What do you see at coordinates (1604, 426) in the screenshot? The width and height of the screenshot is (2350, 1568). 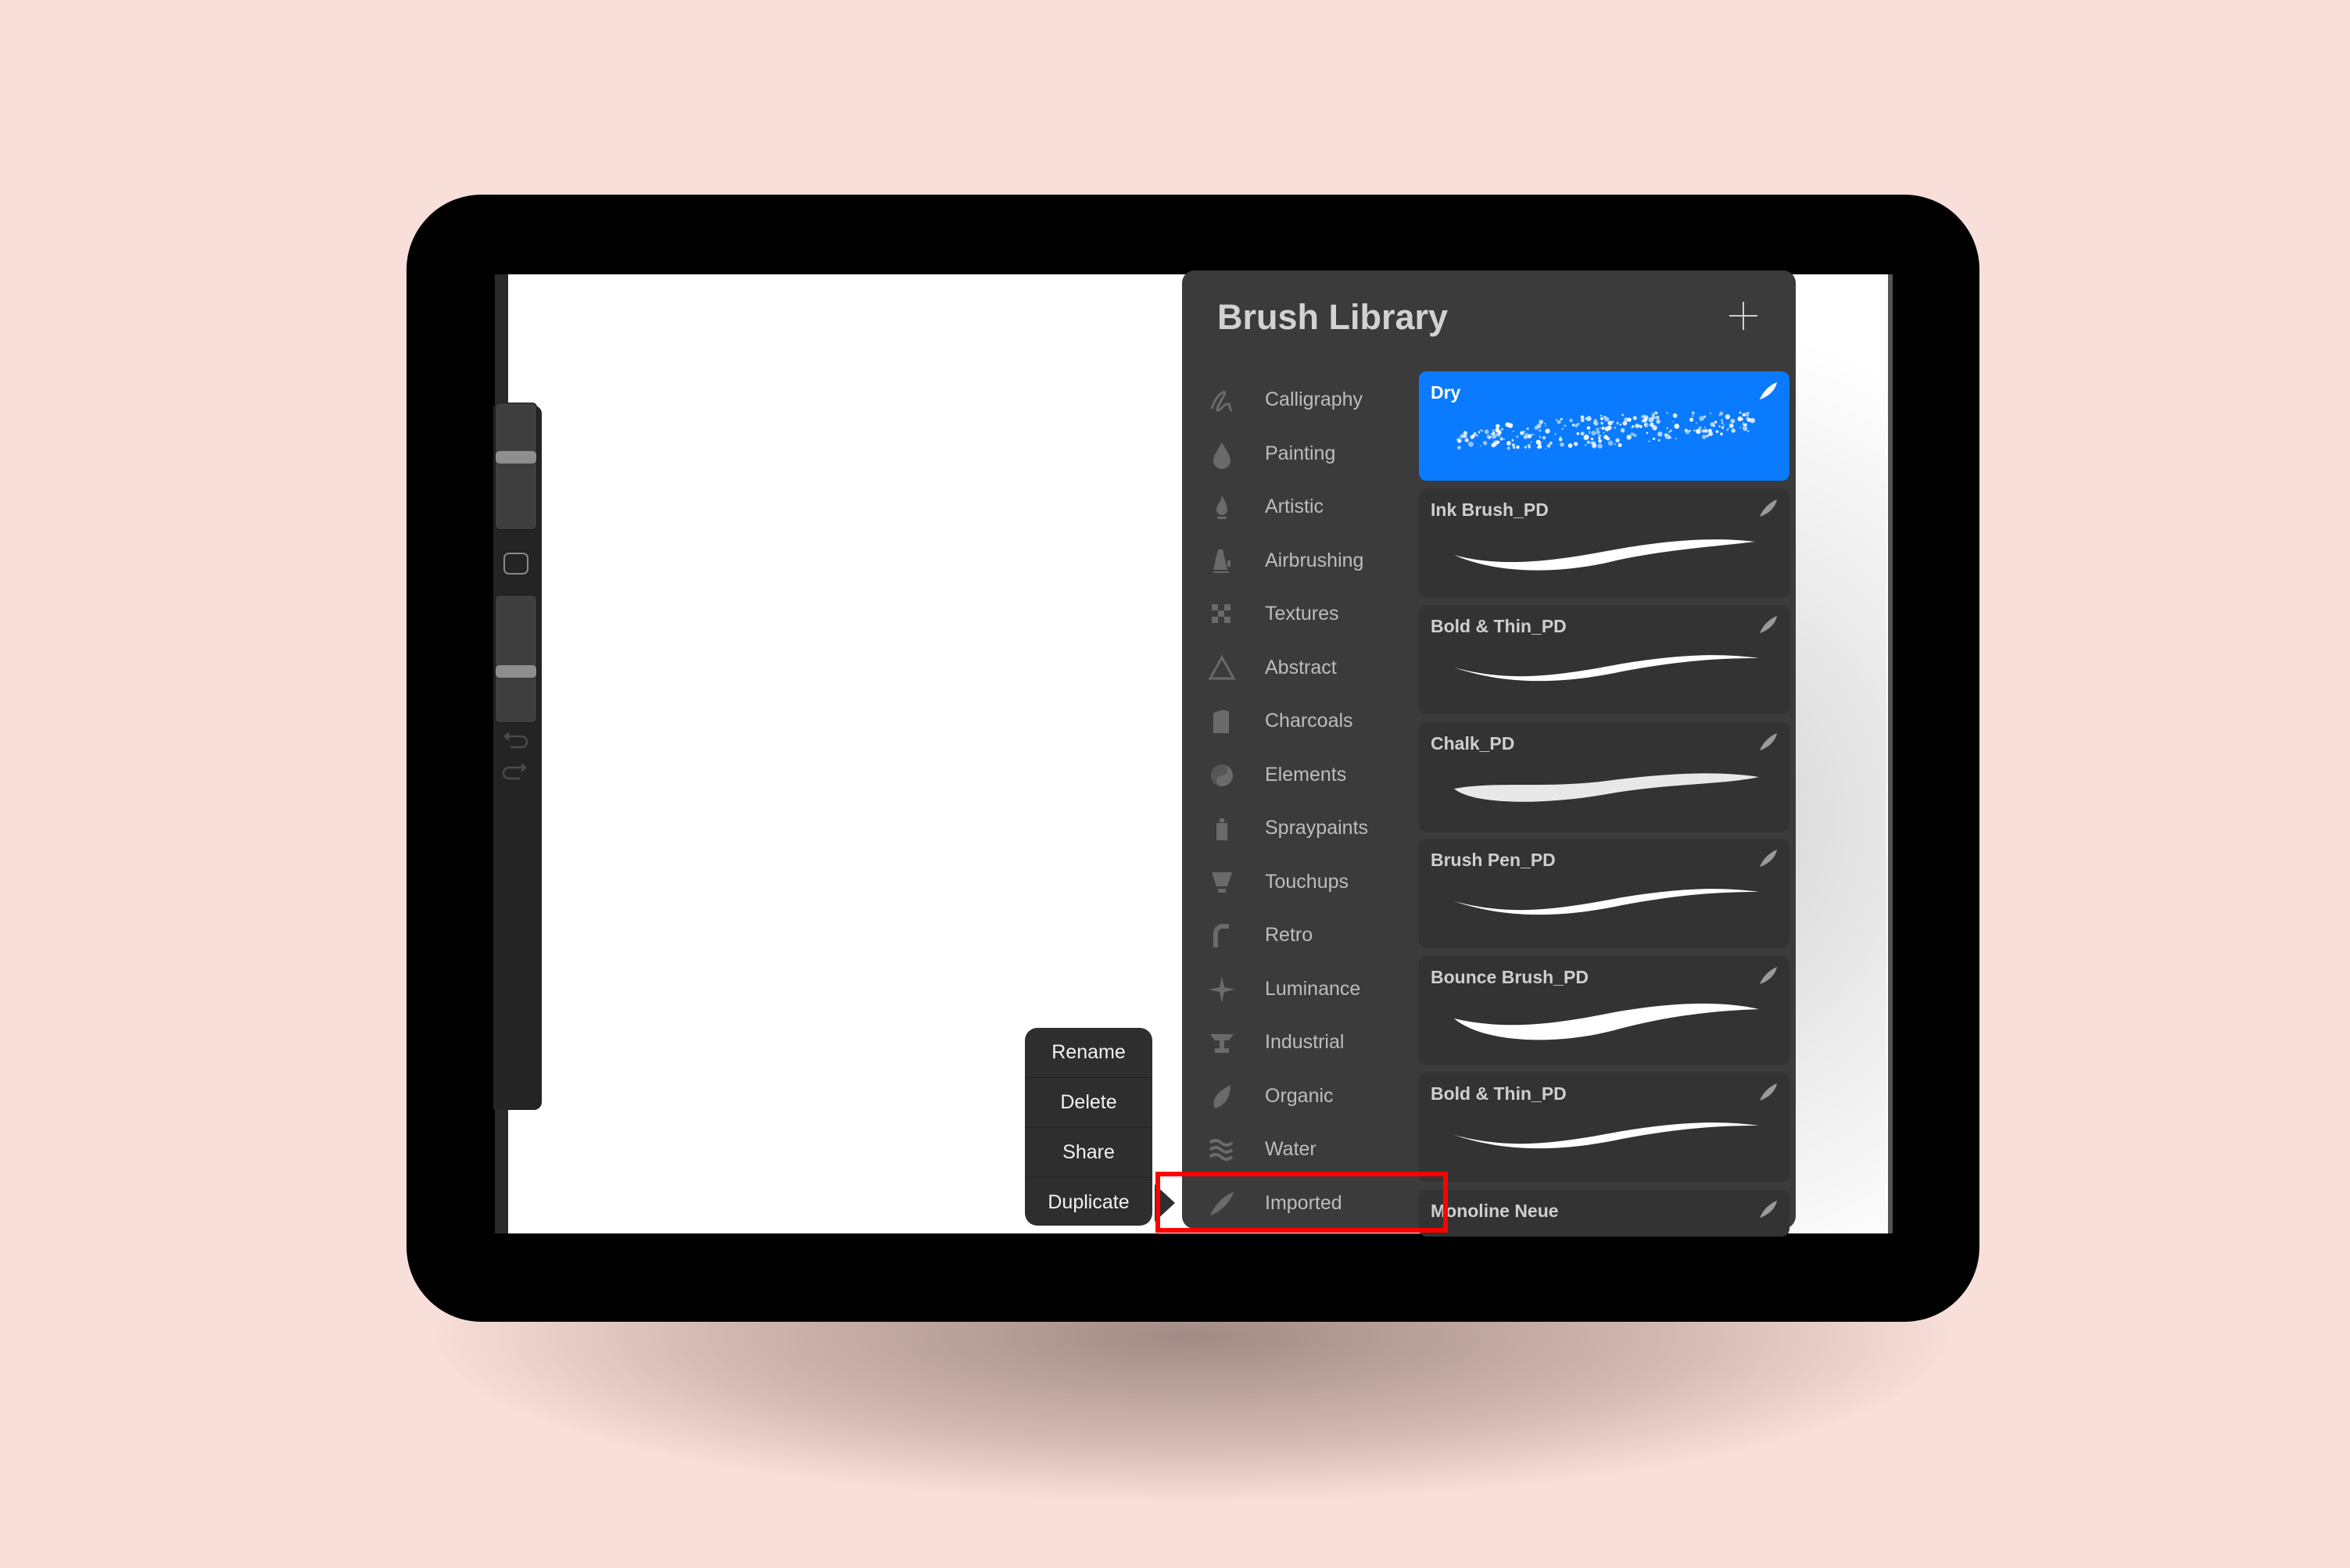 I see `brush-card: Dry` at bounding box center [1604, 426].